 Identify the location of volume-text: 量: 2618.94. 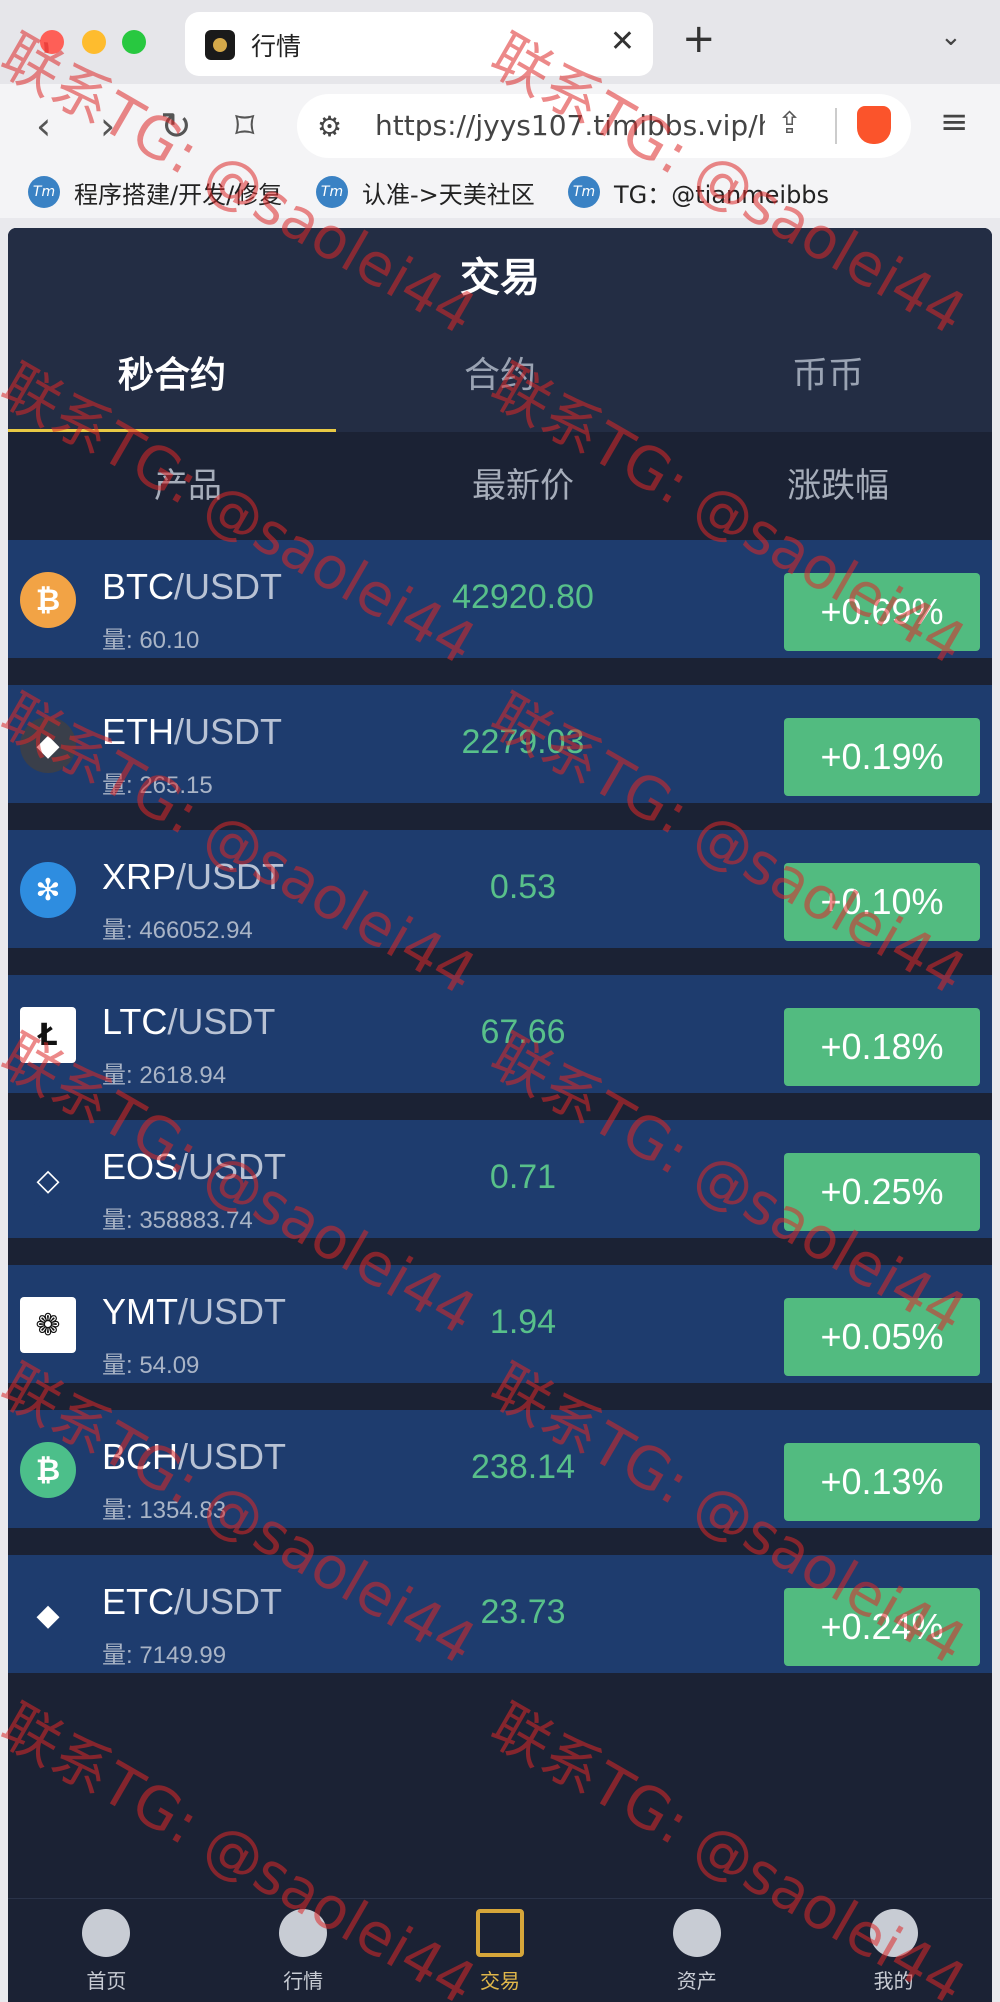
(164, 1075).